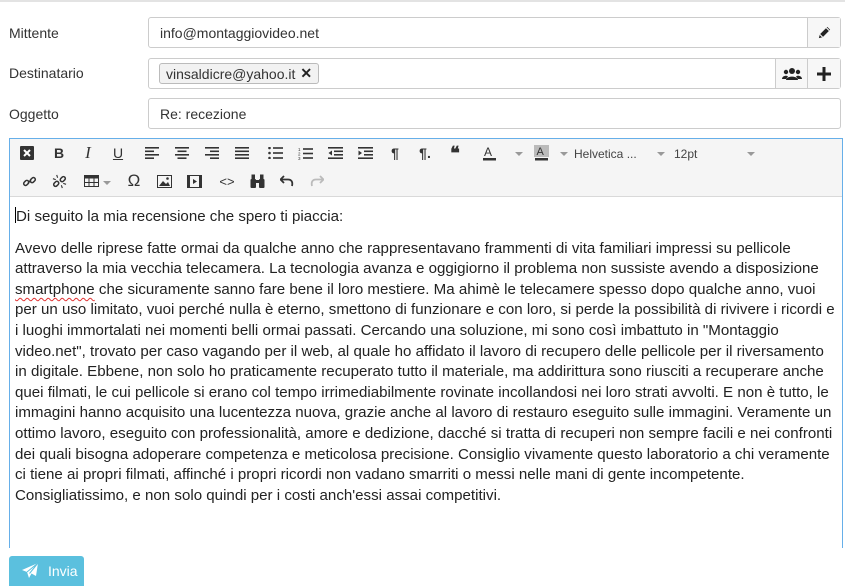 This screenshot has width=845, height=586. I want to click on link-icon, so click(29, 181).